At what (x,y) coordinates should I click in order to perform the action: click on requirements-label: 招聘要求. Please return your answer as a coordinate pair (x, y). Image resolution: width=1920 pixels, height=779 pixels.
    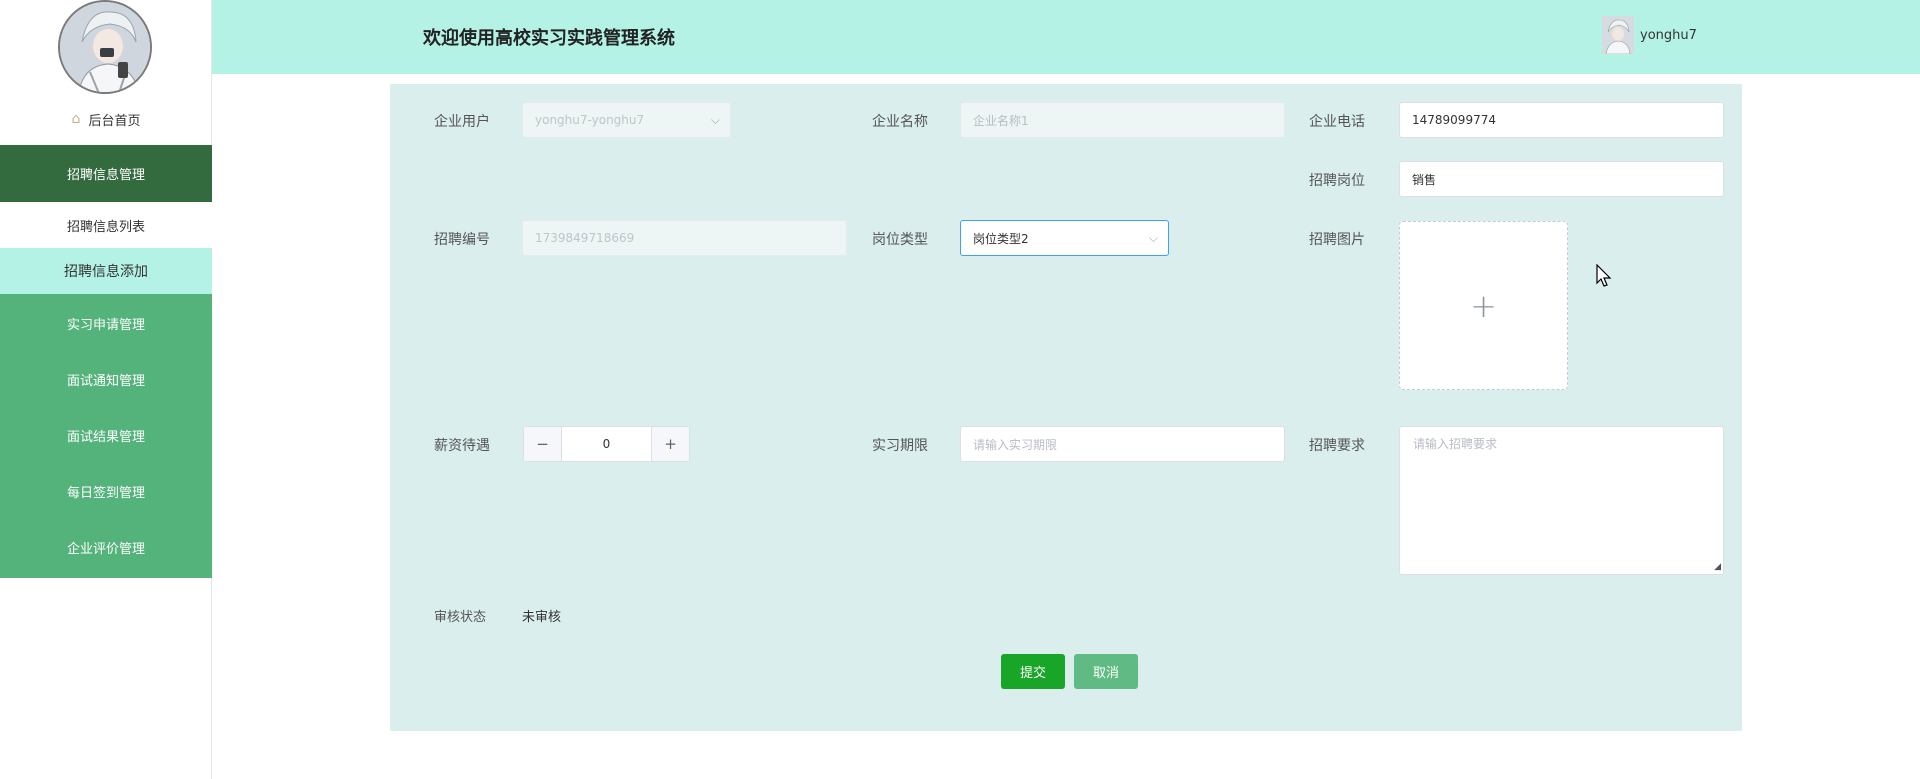
    Looking at the image, I should click on (1337, 446).